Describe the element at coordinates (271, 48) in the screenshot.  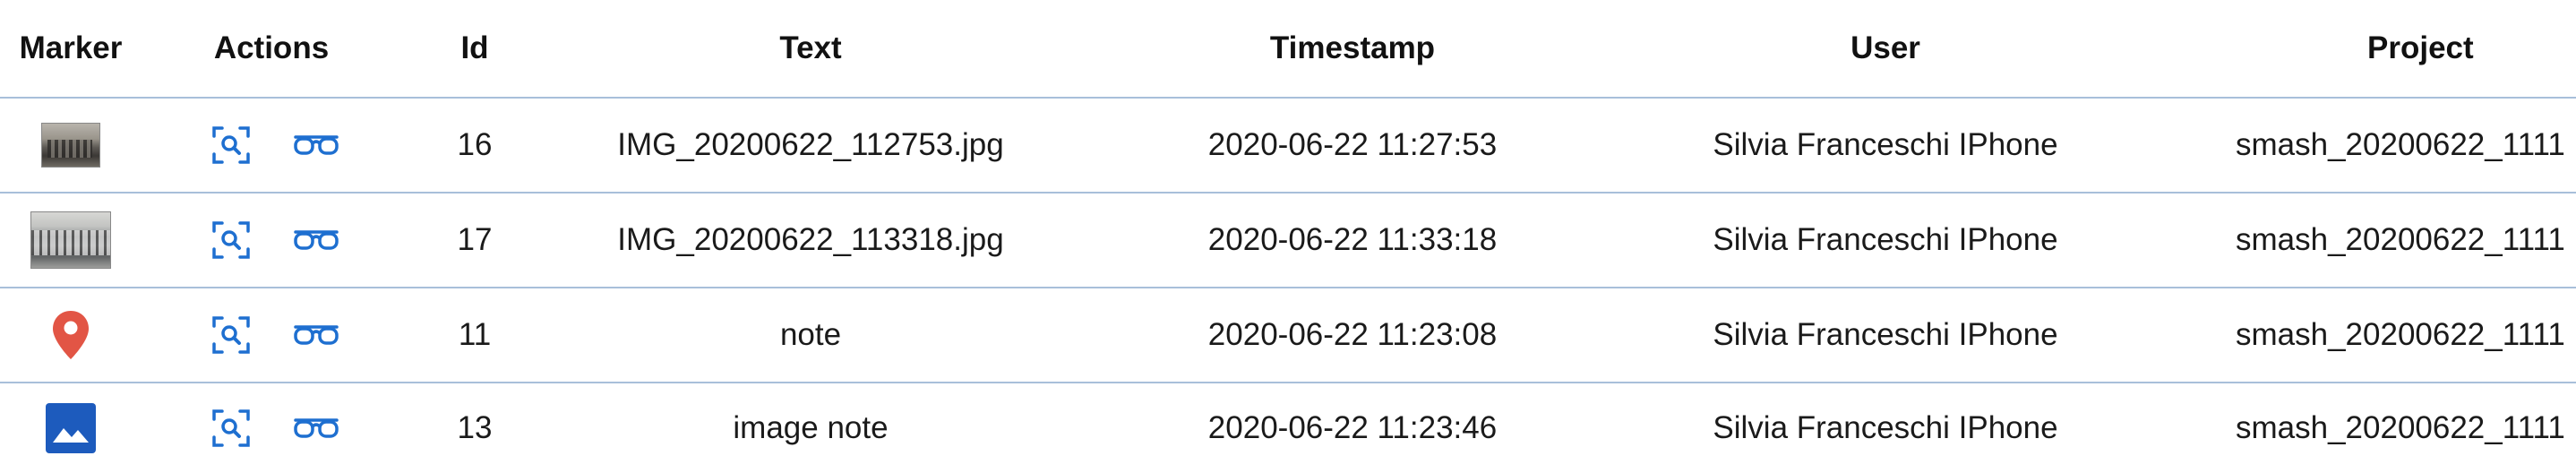
I see `header-actions: Actions` at that location.